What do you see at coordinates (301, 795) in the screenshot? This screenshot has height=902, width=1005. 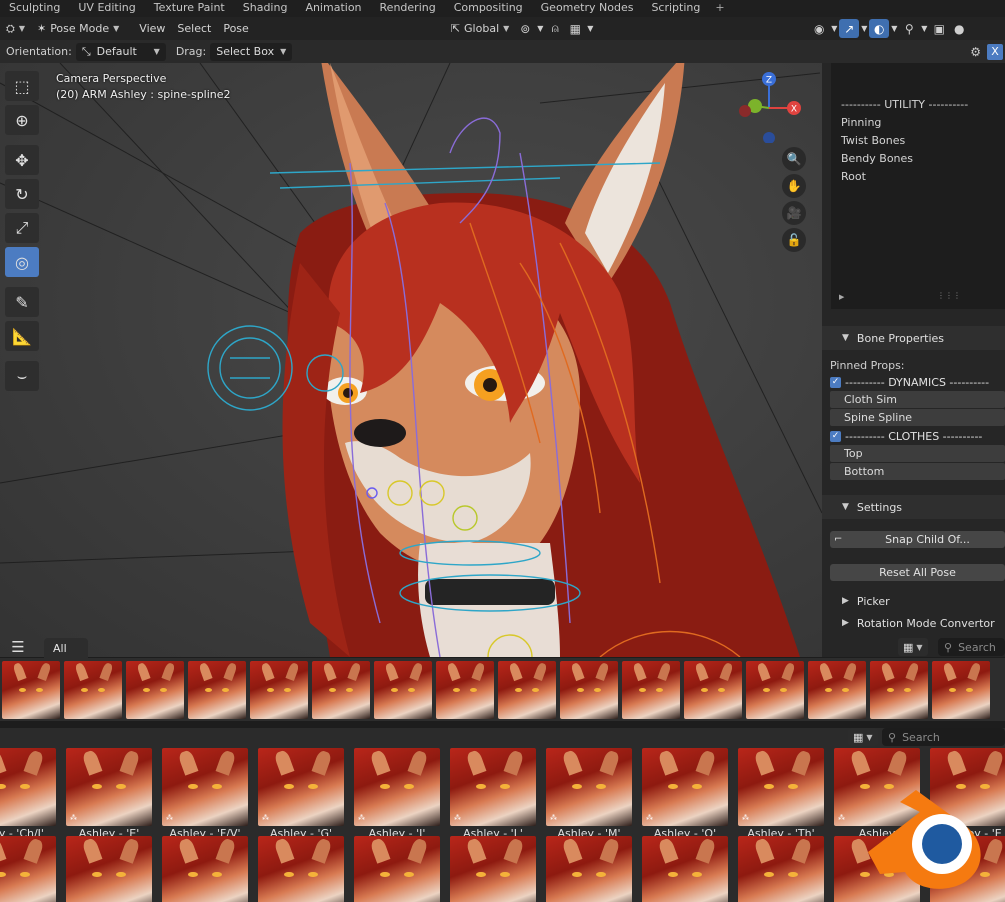 I see `pose-asset-item: ⁂ Ashley - 'G'` at bounding box center [301, 795].